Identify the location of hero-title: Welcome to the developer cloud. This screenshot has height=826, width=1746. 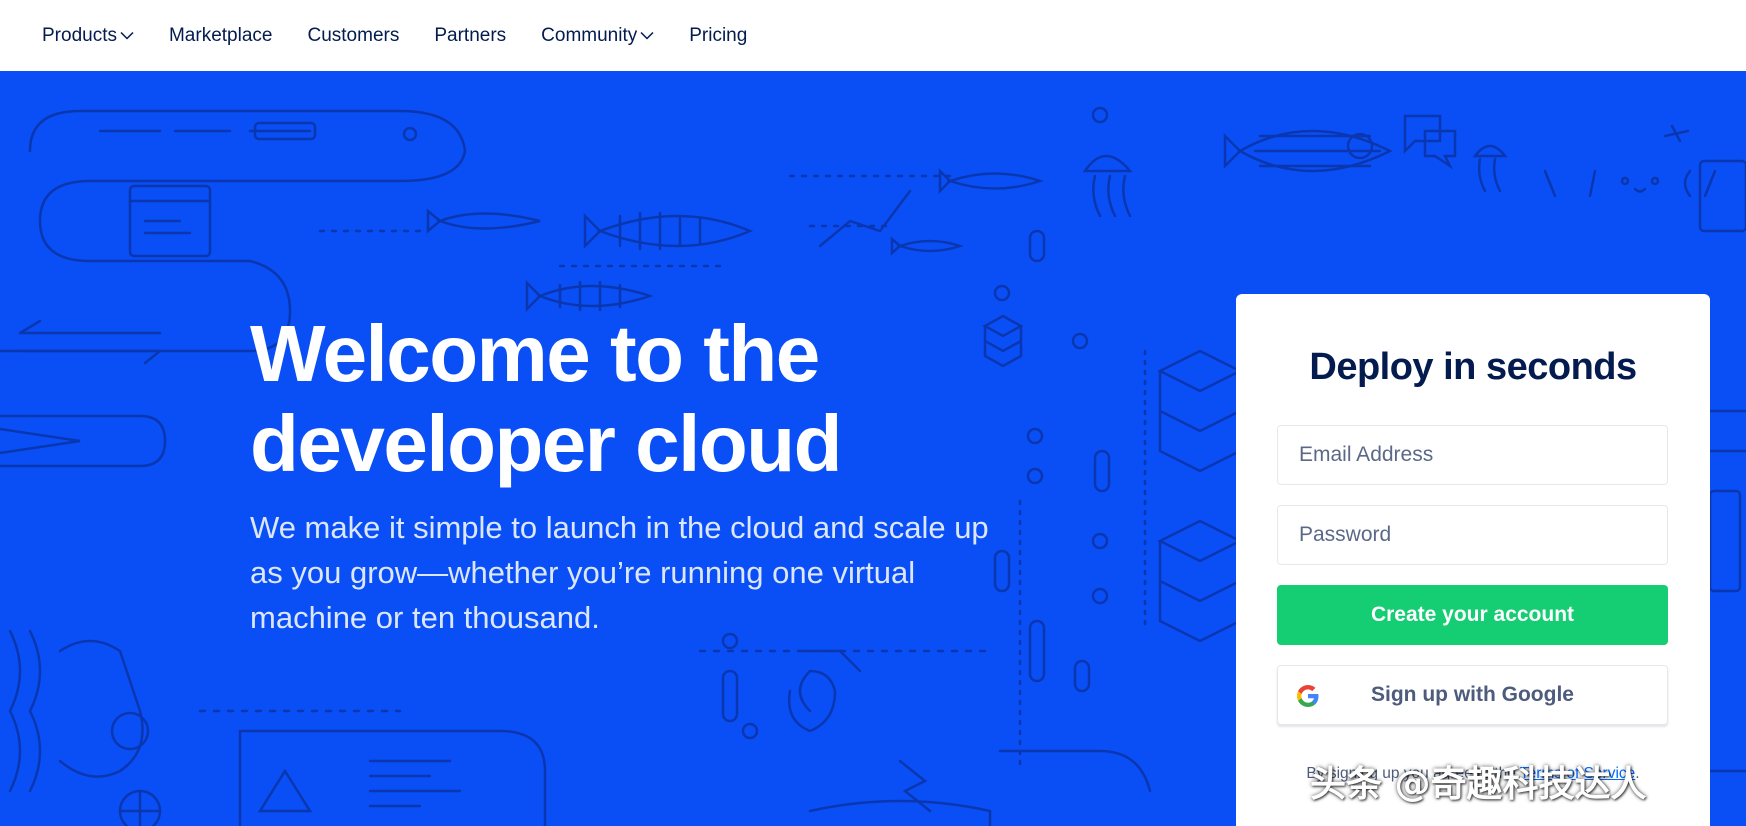
(600, 399).